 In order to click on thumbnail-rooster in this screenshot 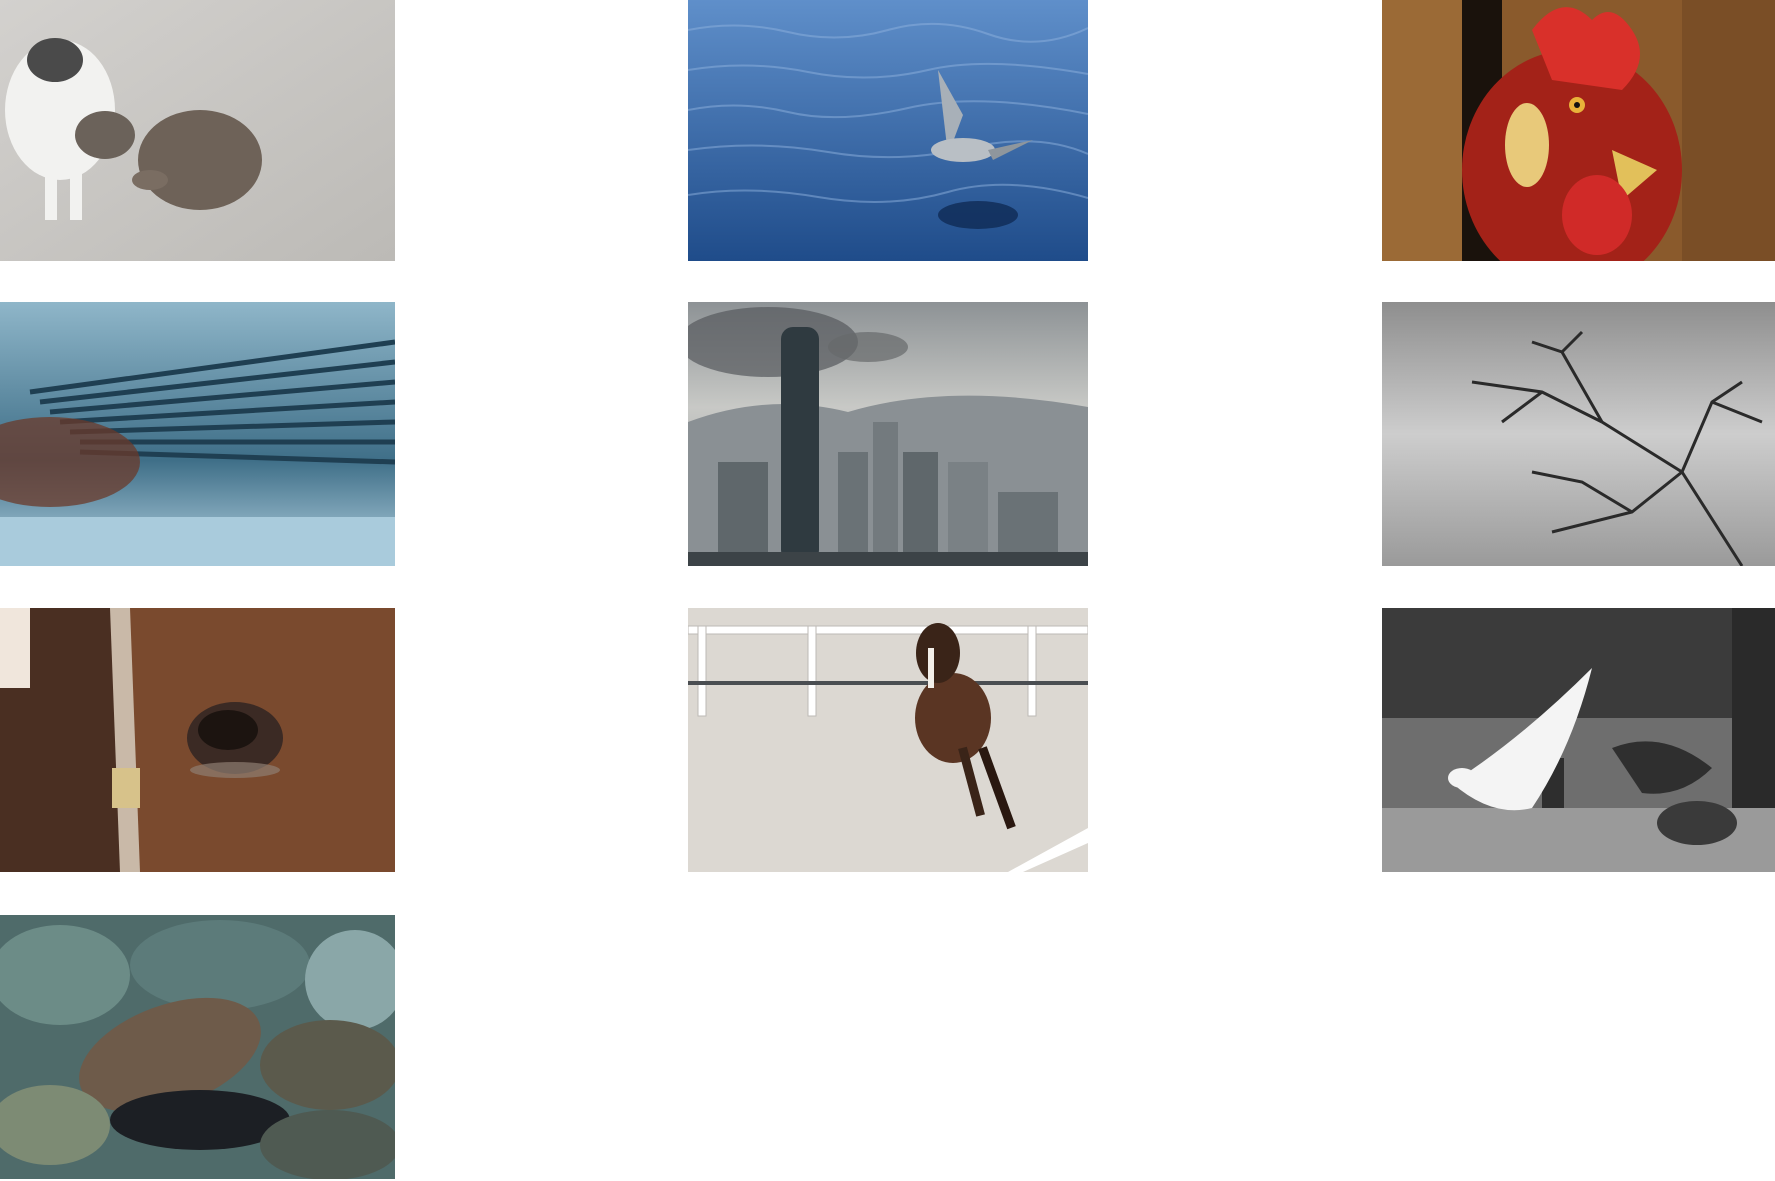, I will do `click(1578, 130)`.